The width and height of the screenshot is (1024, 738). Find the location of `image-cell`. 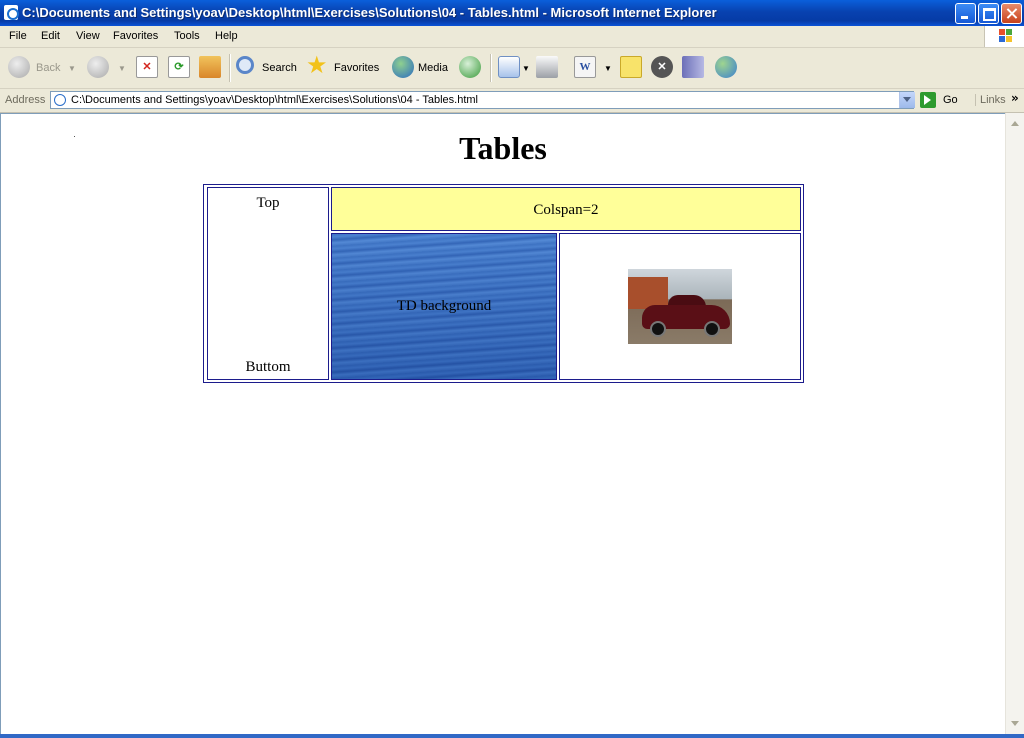

image-cell is located at coordinates (680, 306).